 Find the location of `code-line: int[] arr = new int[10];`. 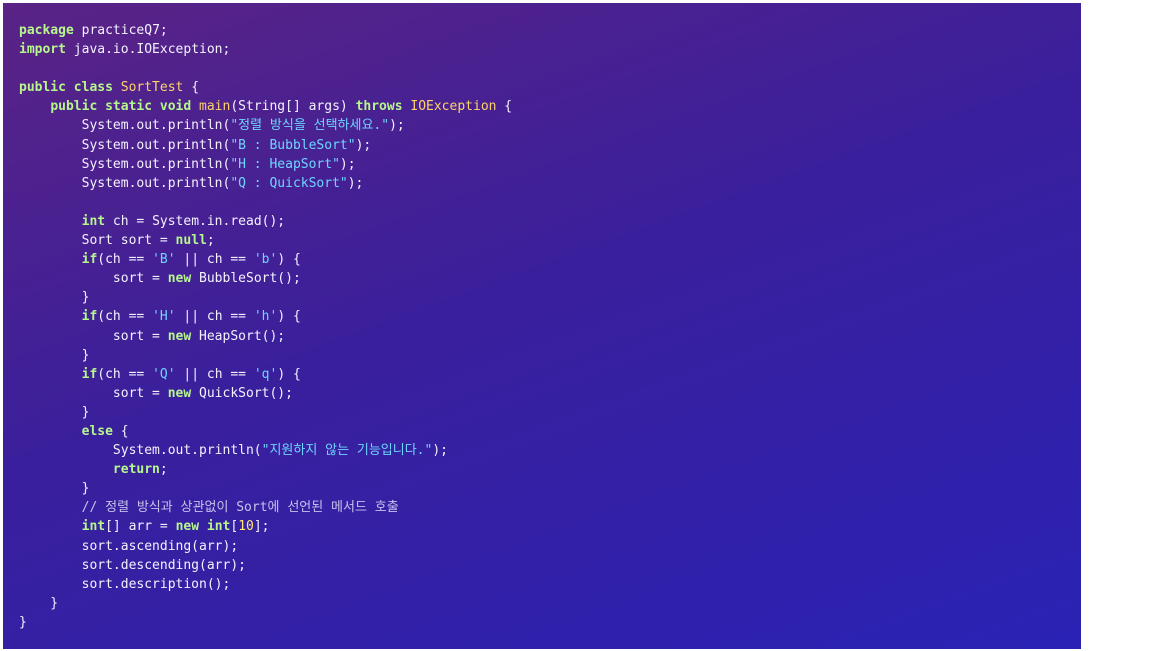

code-line: int[] arr = new int[10]; is located at coordinates (550, 526).